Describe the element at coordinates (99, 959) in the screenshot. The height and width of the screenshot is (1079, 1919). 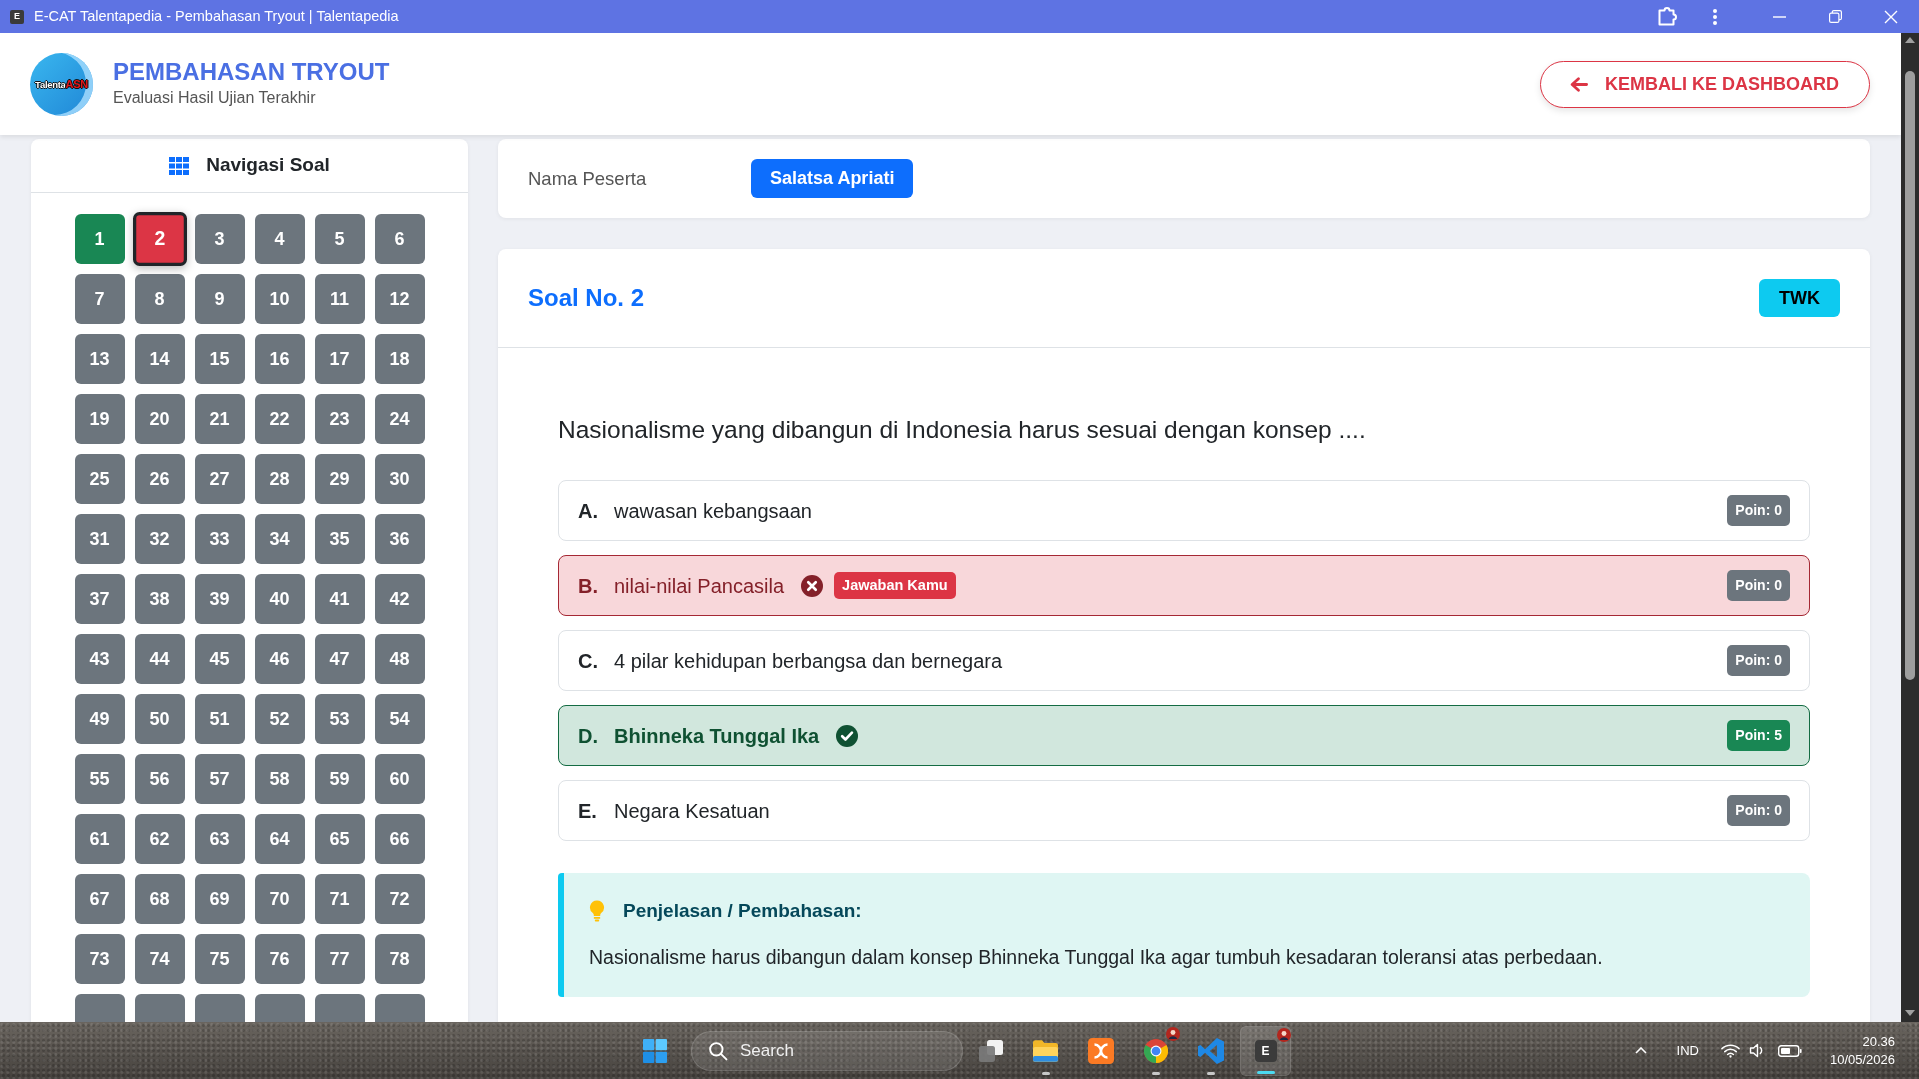
I see `question-number-button: 73` at that location.